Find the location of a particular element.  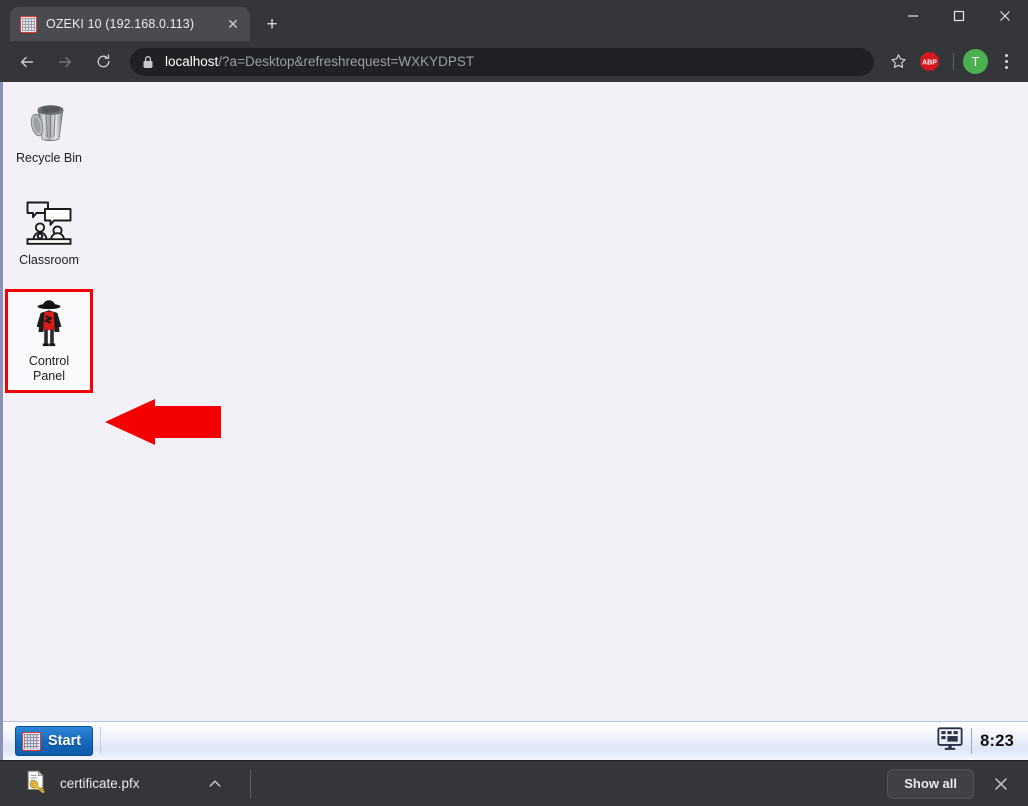

tray-divider is located at coordinates (972, 741).